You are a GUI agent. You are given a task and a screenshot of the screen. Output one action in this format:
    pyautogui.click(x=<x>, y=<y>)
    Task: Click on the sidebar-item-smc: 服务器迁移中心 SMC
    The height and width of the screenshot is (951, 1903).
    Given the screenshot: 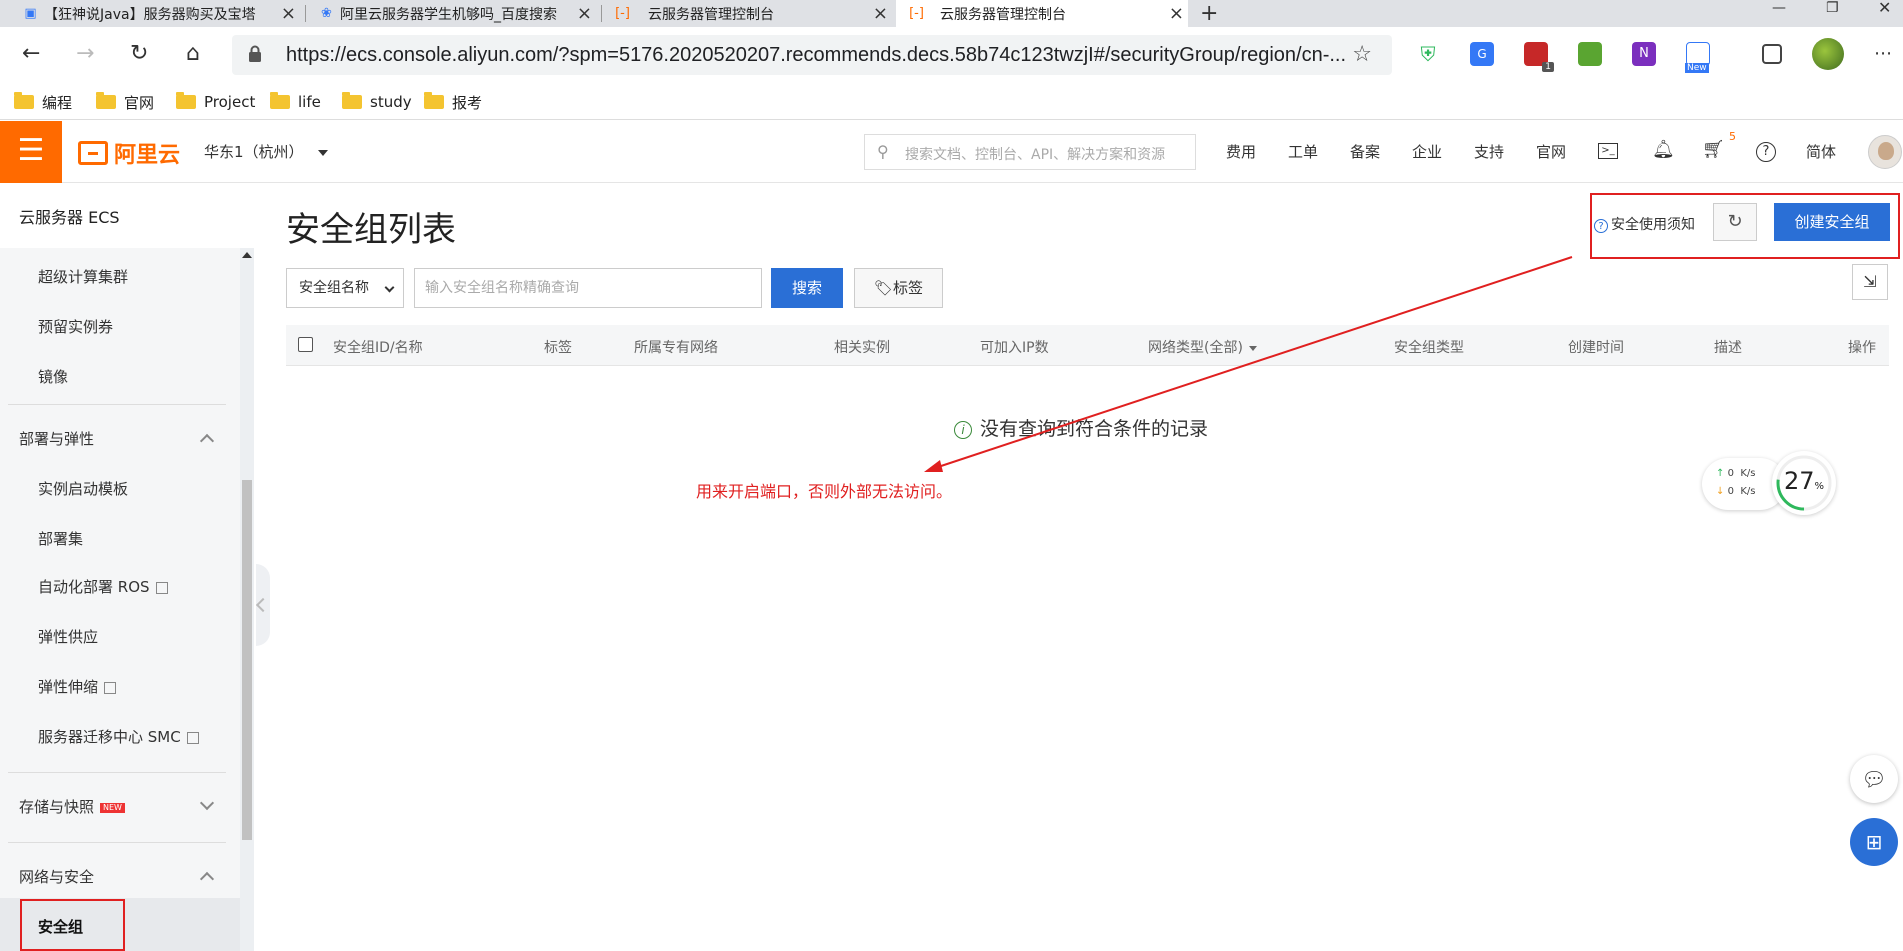 What is the action you would take?
    pyautogui.click(x=118, y=736)
    